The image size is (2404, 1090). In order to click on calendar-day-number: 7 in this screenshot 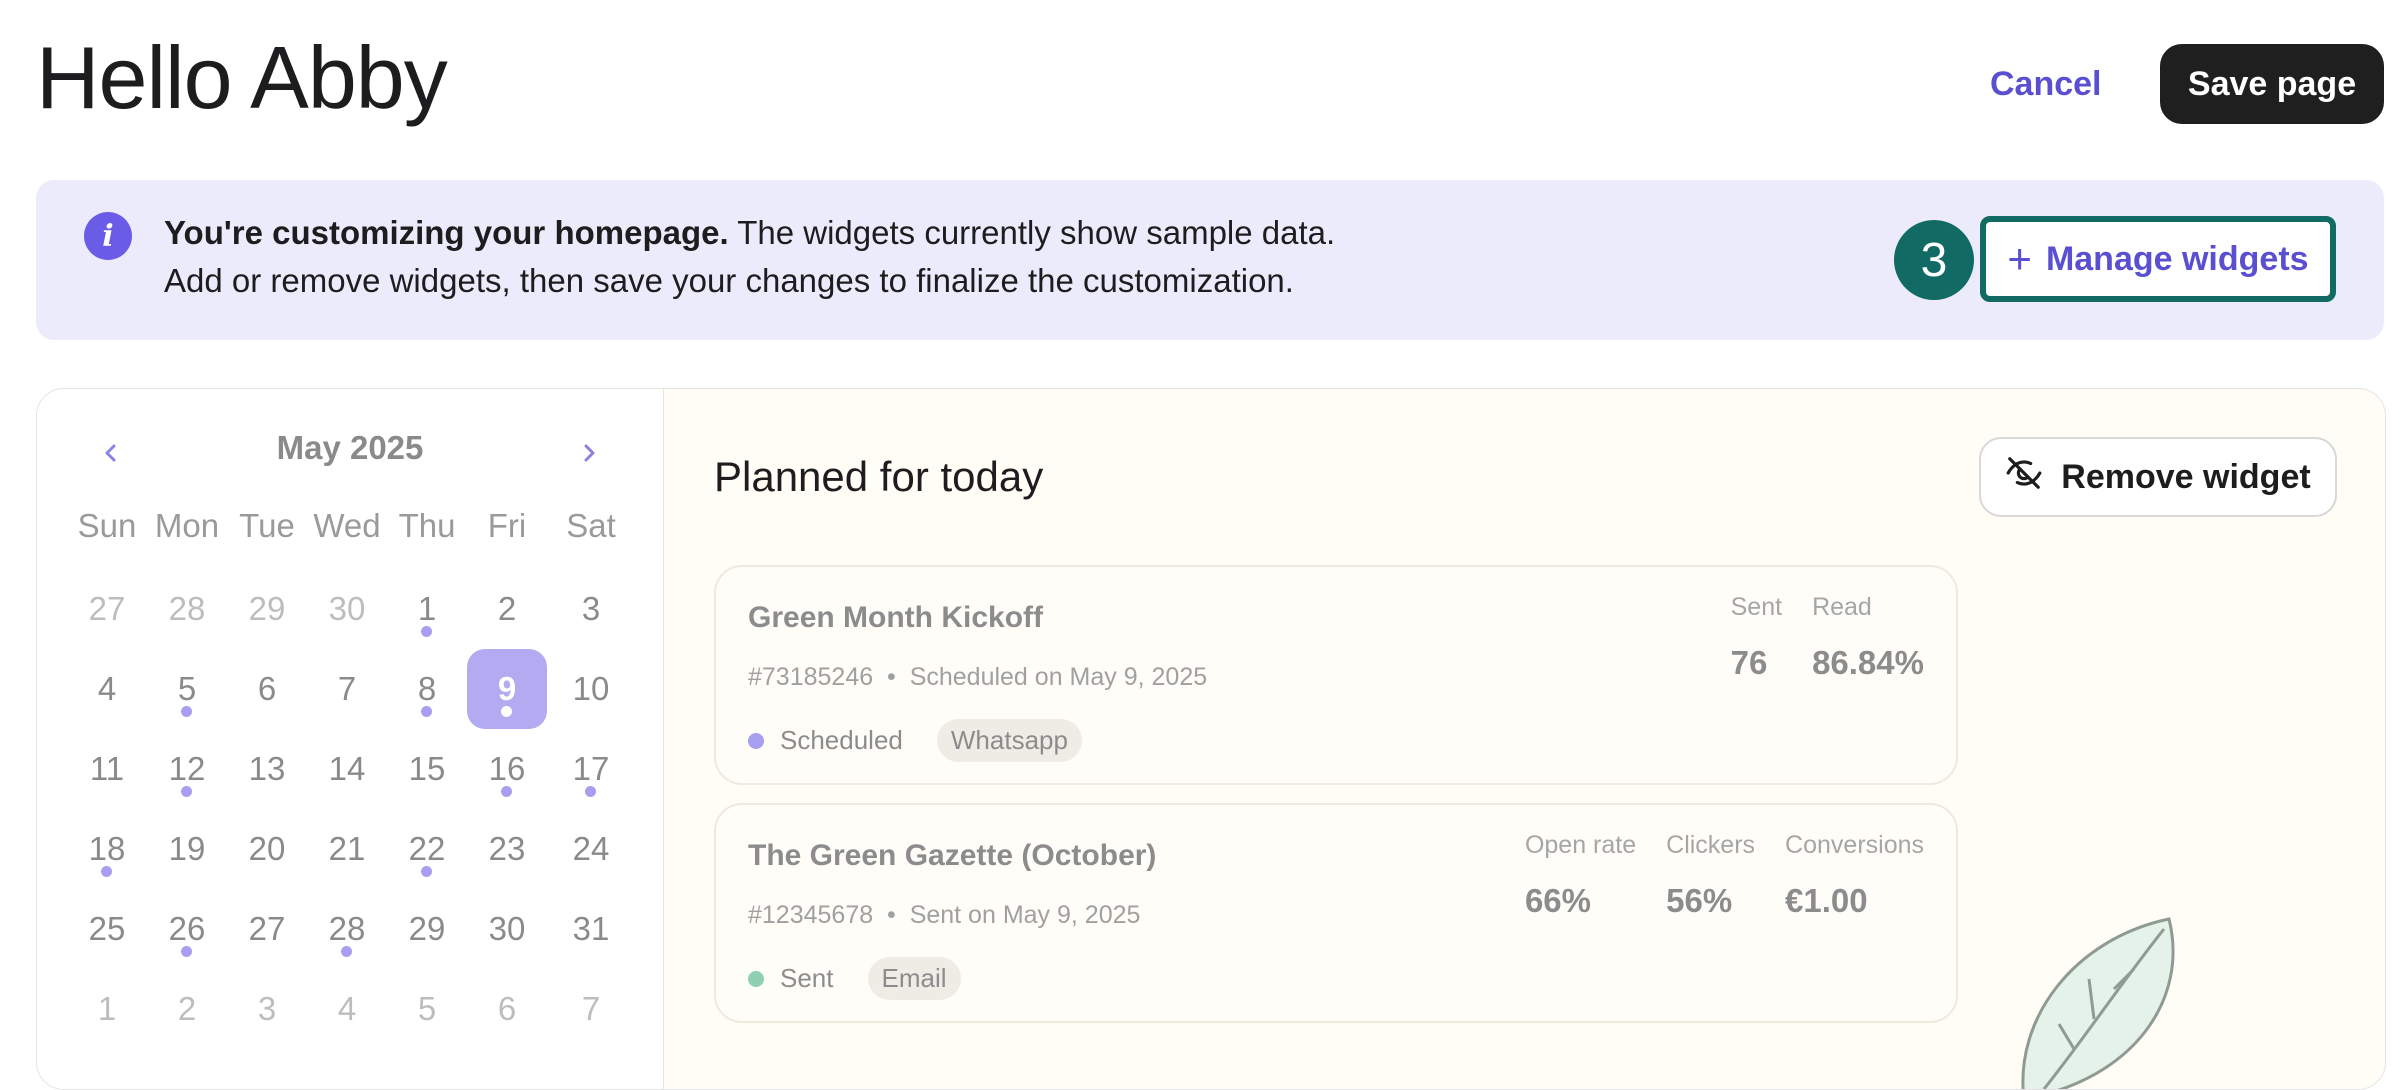, I will do `click(591, 1008)`.